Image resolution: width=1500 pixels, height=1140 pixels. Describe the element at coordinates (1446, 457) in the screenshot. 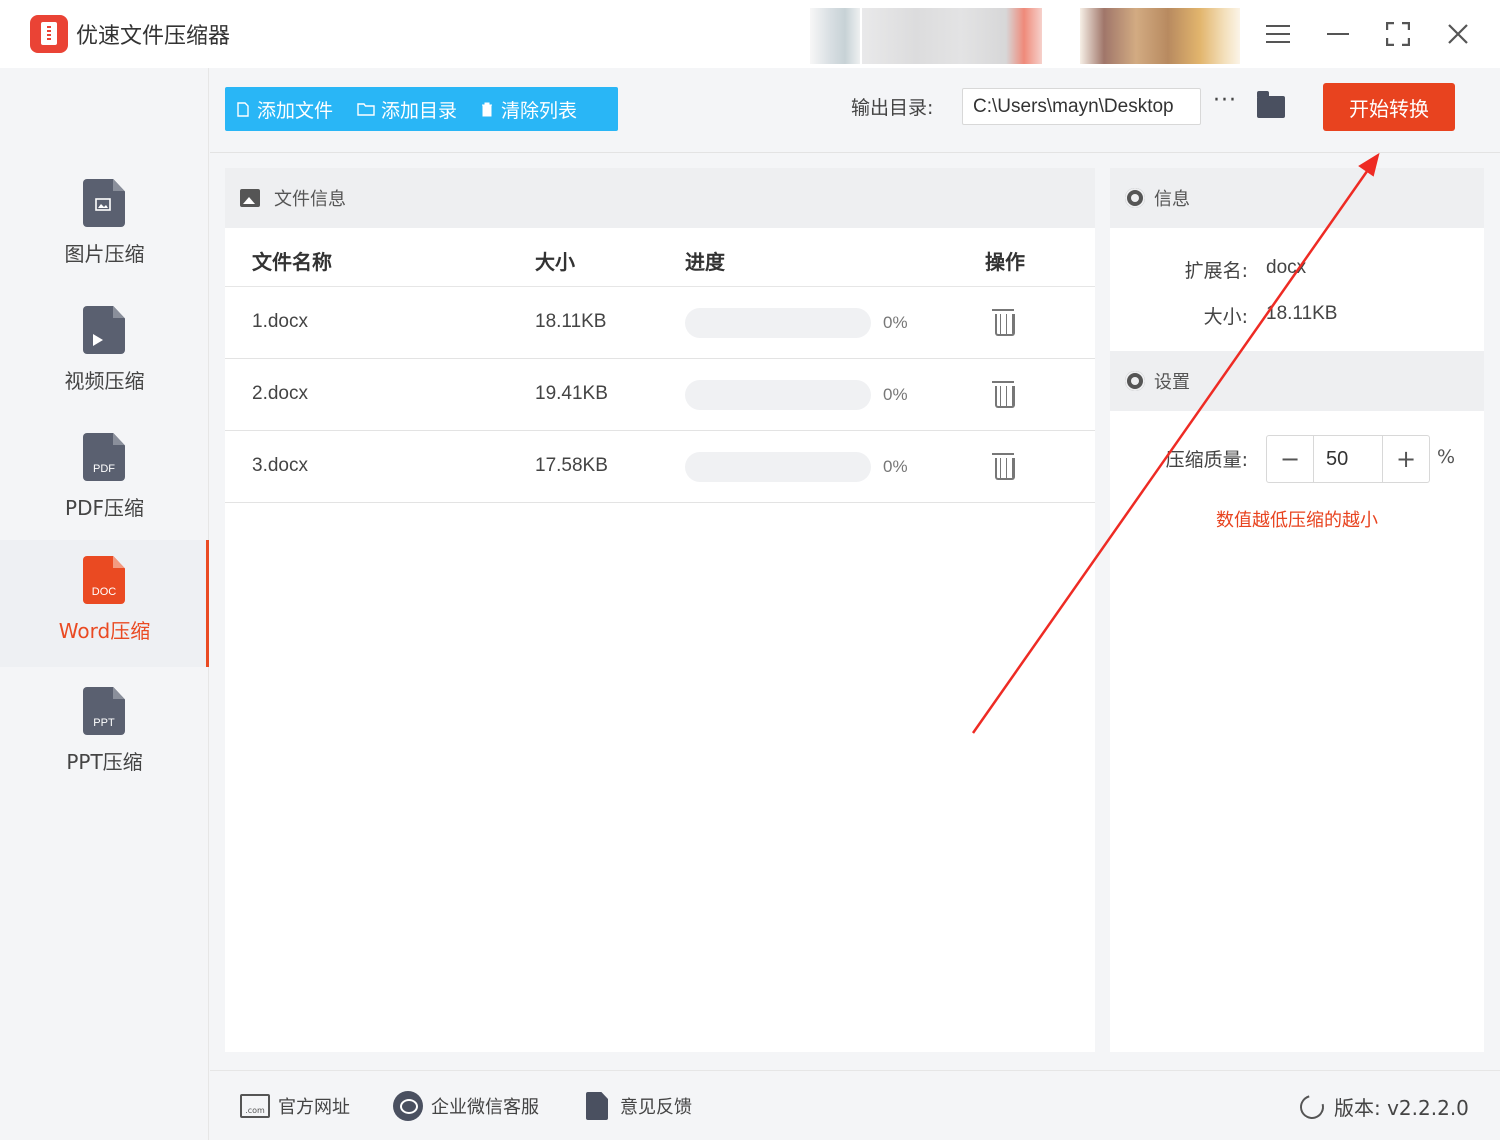

I see `percent-unit: %` at that location.